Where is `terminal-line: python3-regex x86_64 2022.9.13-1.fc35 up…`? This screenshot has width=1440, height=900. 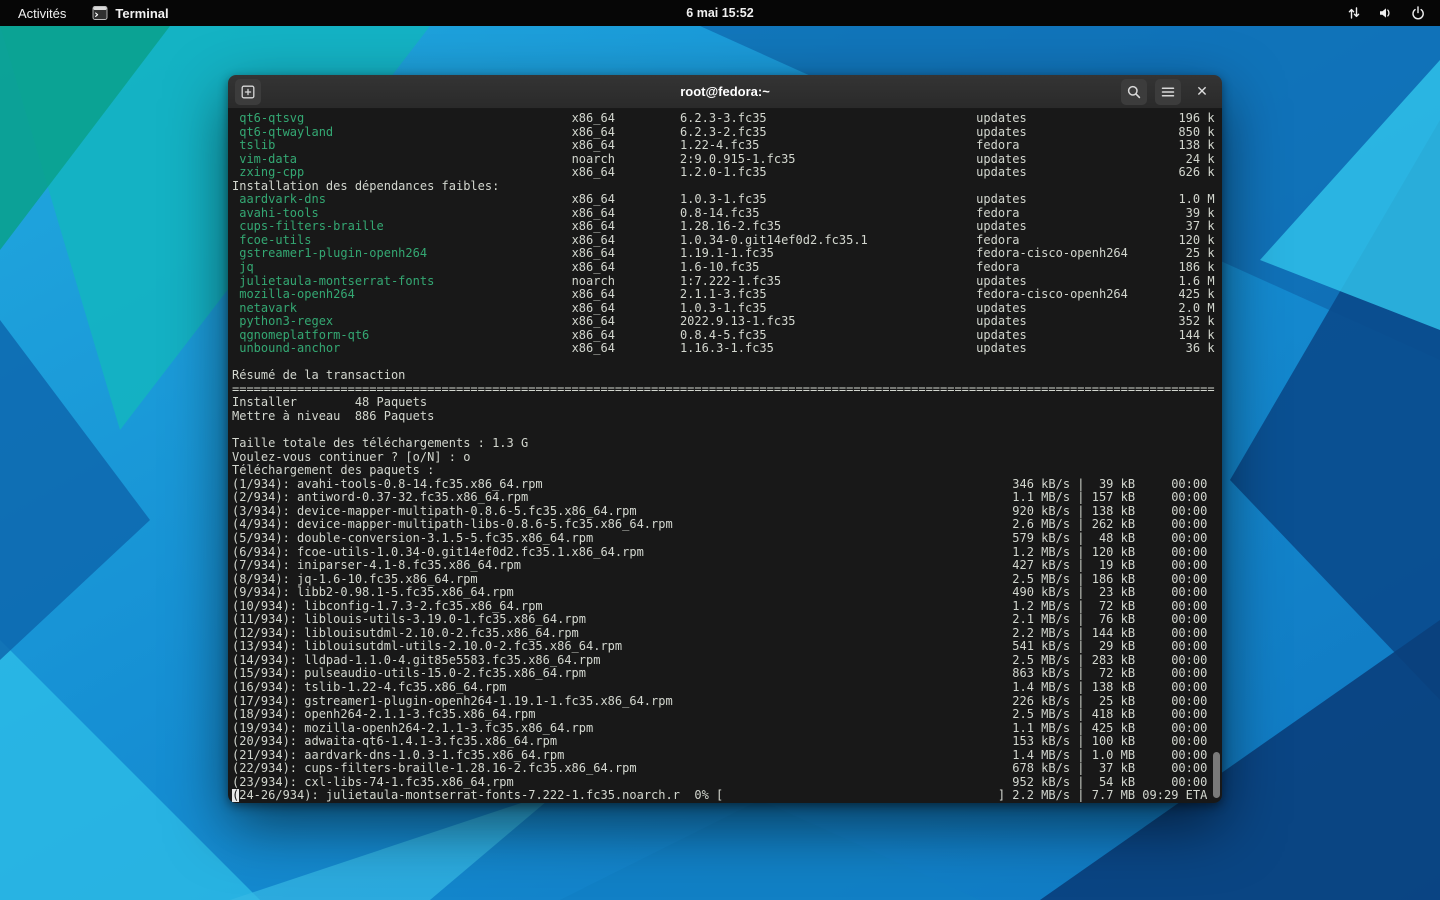 terminal-line: python3-regex x86_64 2022.9.13-1.fc35 up… is located at coordinates (727, 322).